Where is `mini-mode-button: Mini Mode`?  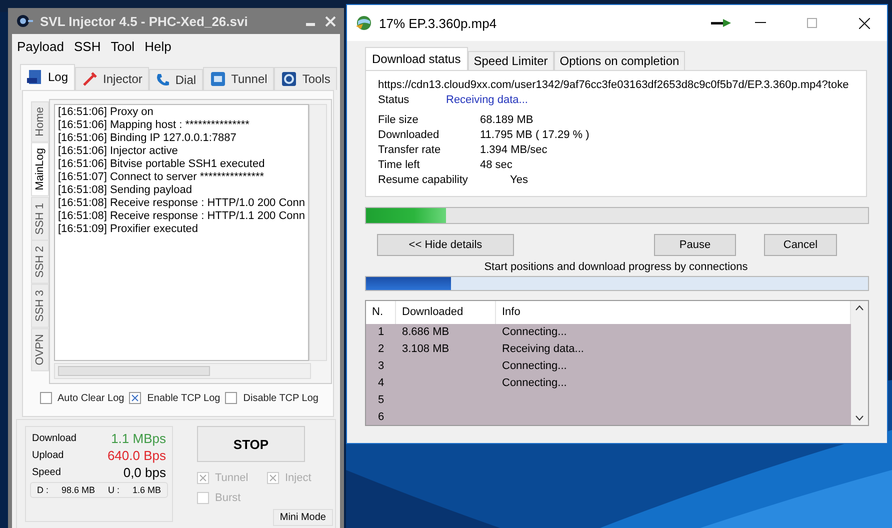
mini-mode-button: Mini Mode is located at coordinates (302, 517).